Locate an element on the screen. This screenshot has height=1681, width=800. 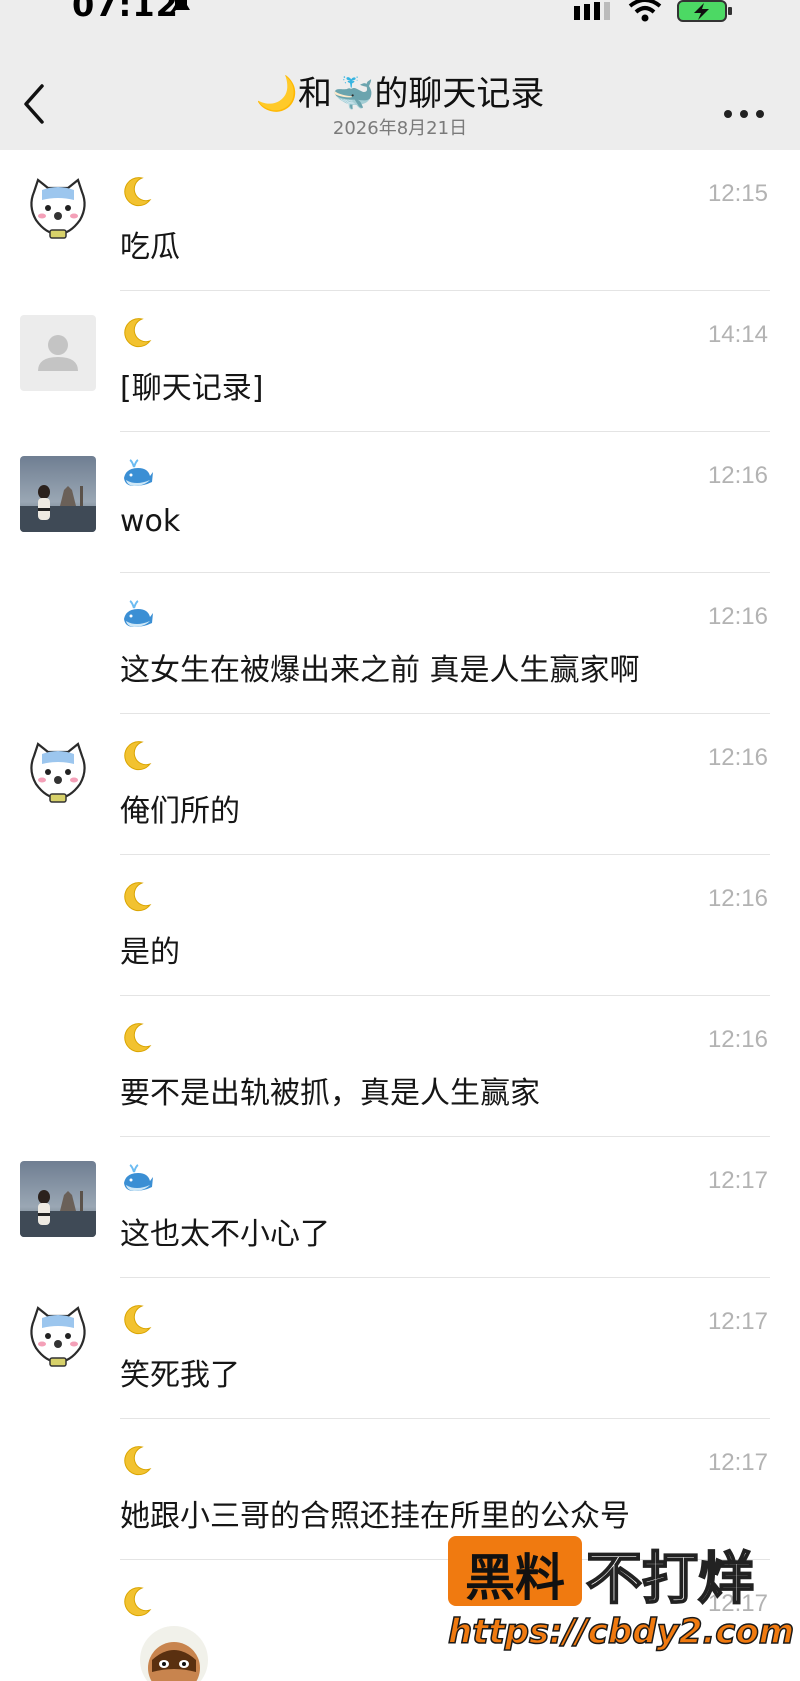
nav-bar: 🌙和🐳的聊天记录 2026年8月21日 is located at coordinates (400, 87).